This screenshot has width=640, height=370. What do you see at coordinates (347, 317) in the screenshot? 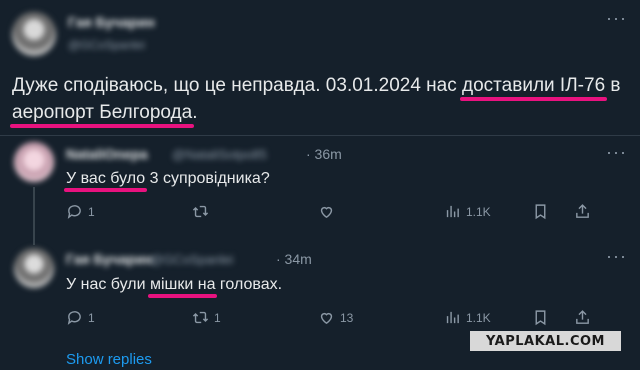
I see `like-count: 13` at bounding box center [347, 317].